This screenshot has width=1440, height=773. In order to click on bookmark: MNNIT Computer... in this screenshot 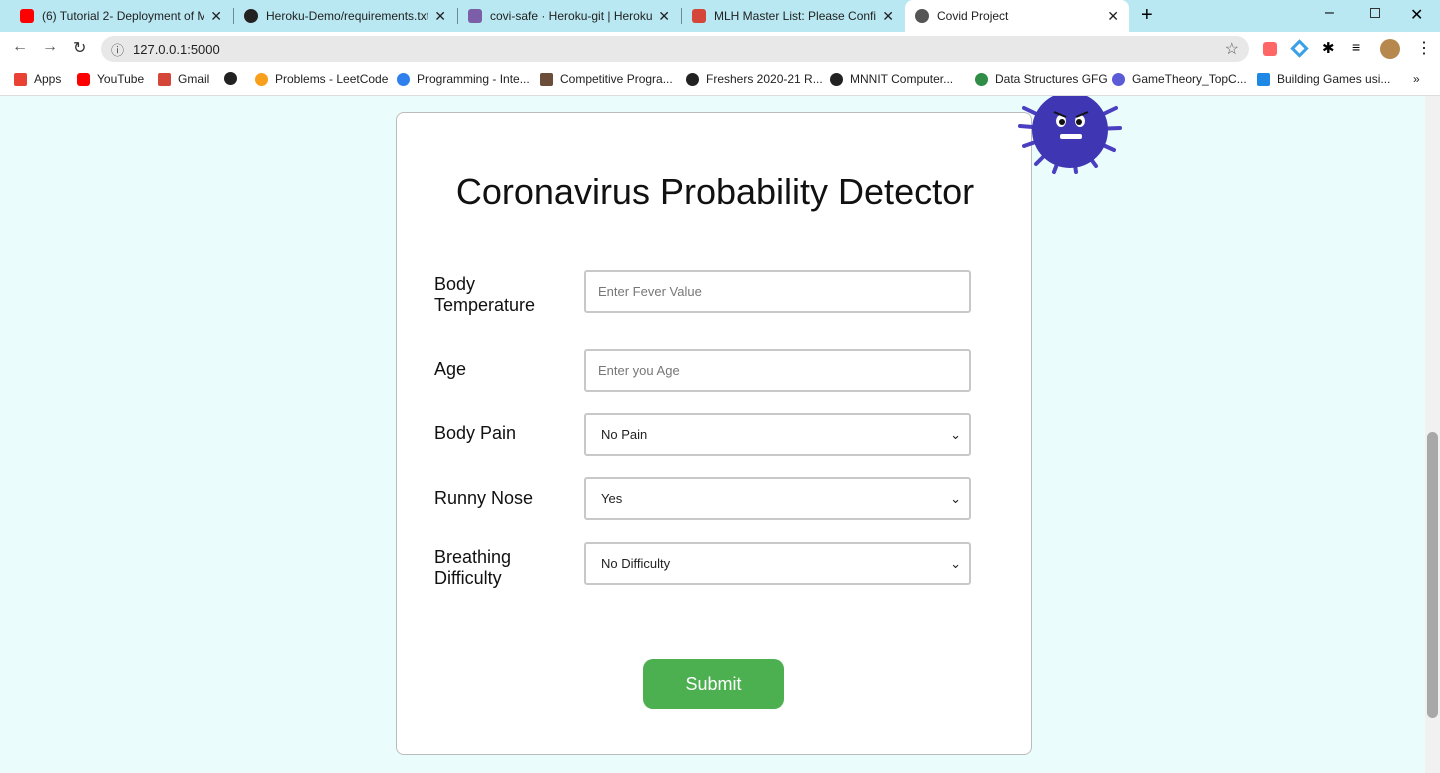, I will do `click(891, 79)`.